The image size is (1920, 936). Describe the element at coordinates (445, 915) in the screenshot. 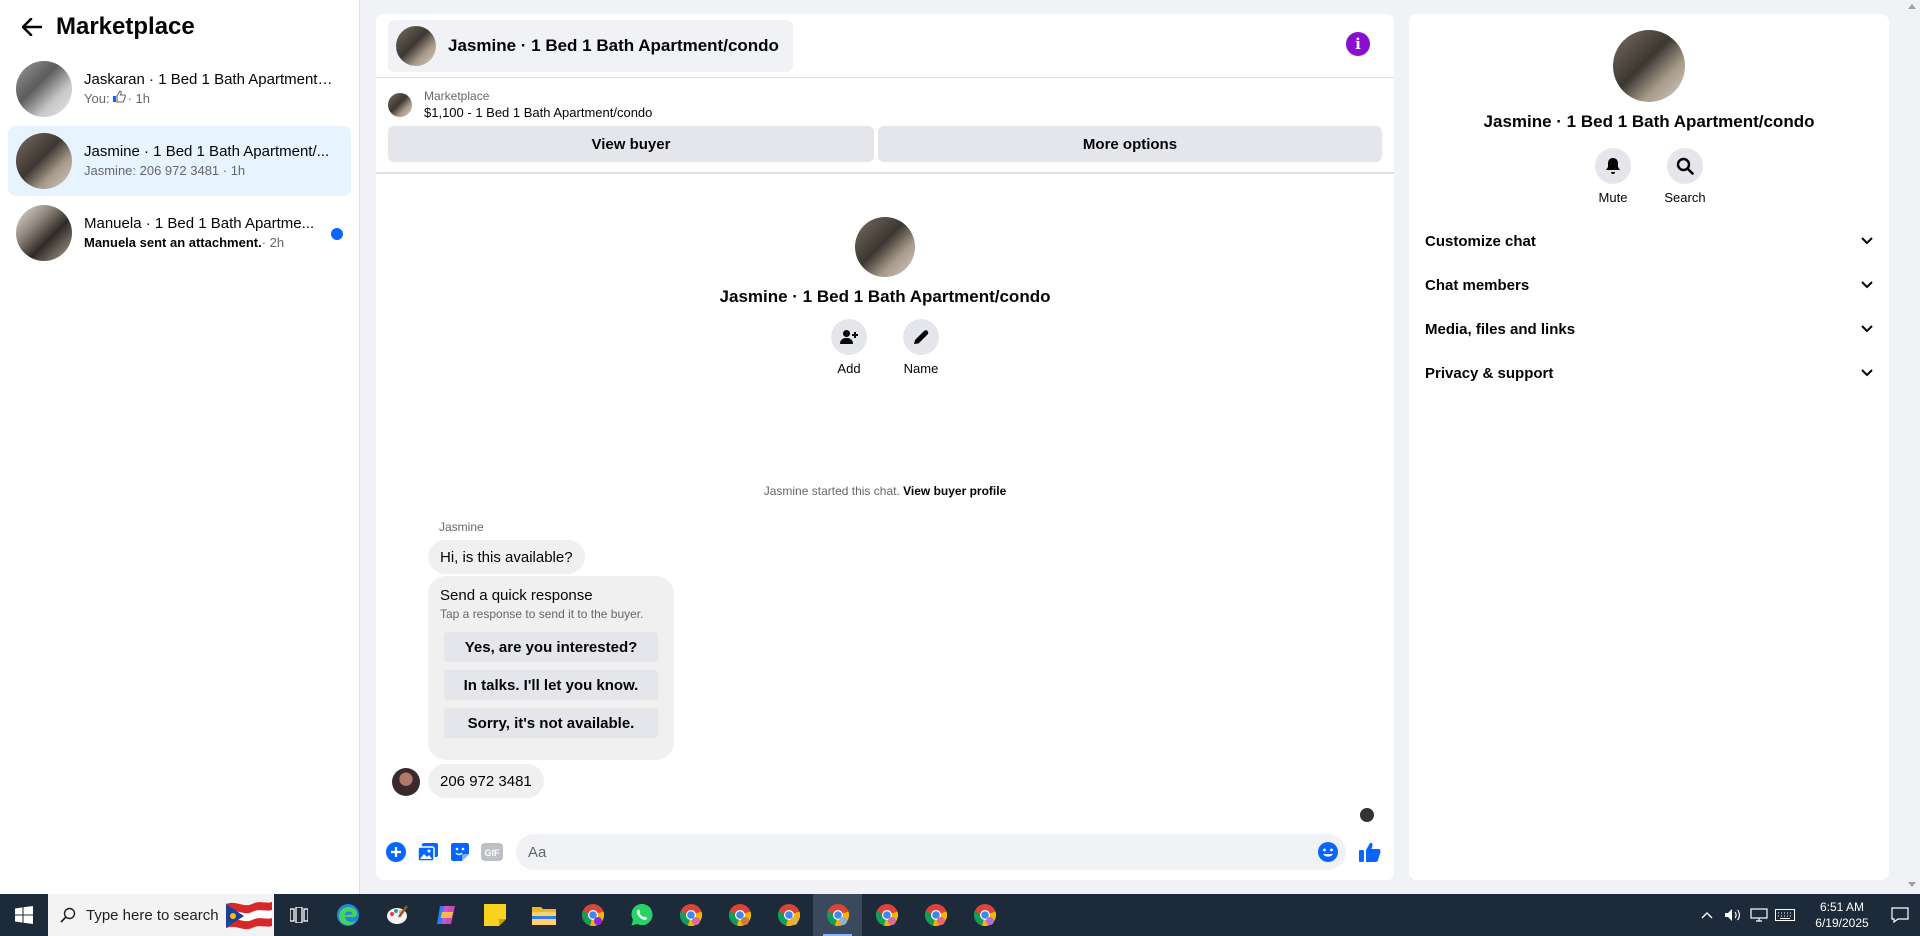

I see `copilot-icon` at that location.